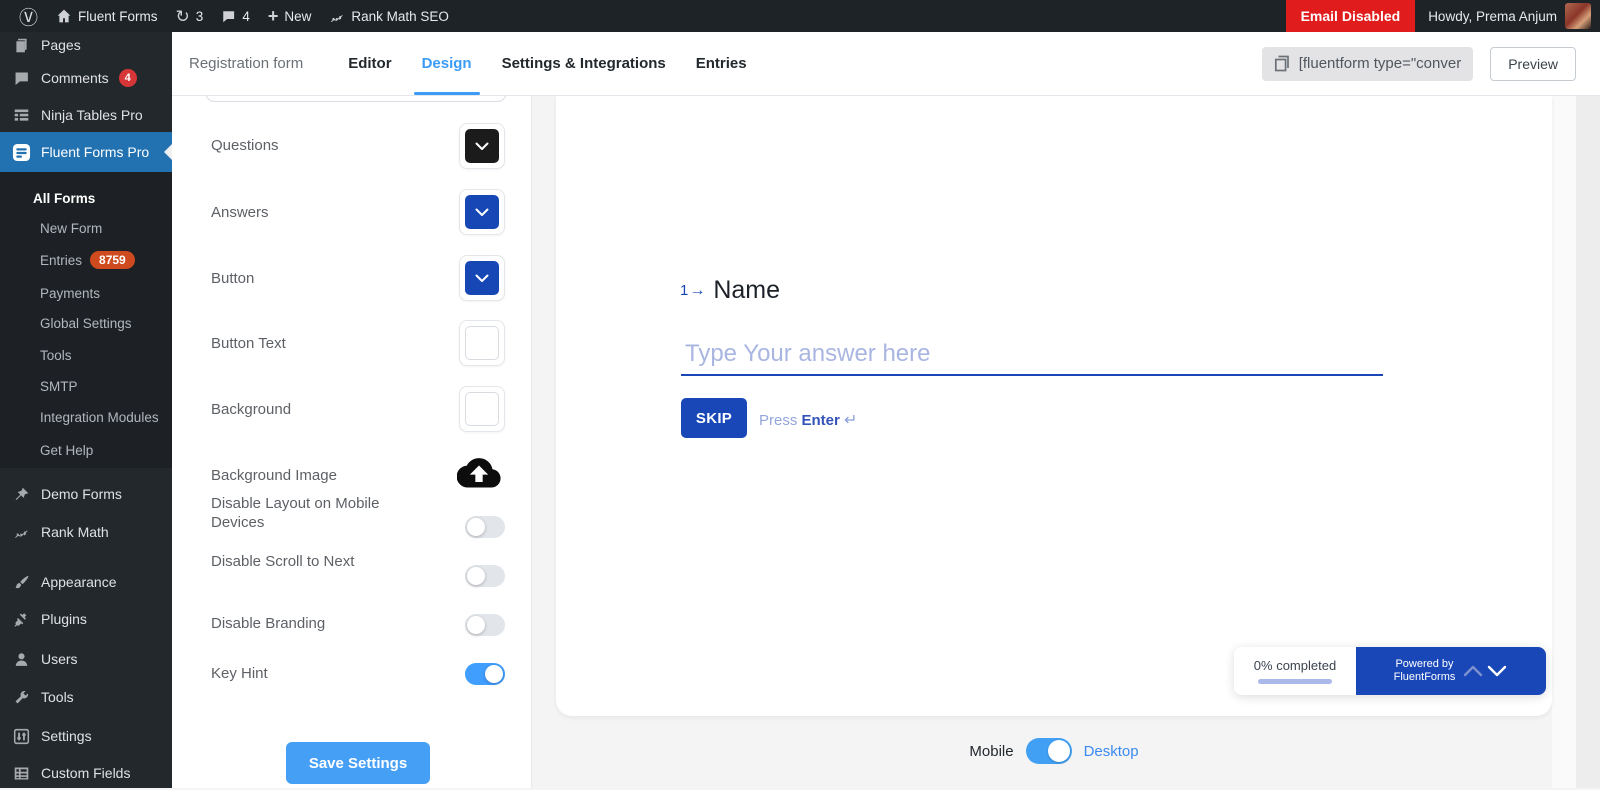 Image resolution: width=1600 pixels, height=790 pixels. I want to click on rank-math-seo-menu: Rank Math SEO, so click(389, 16).